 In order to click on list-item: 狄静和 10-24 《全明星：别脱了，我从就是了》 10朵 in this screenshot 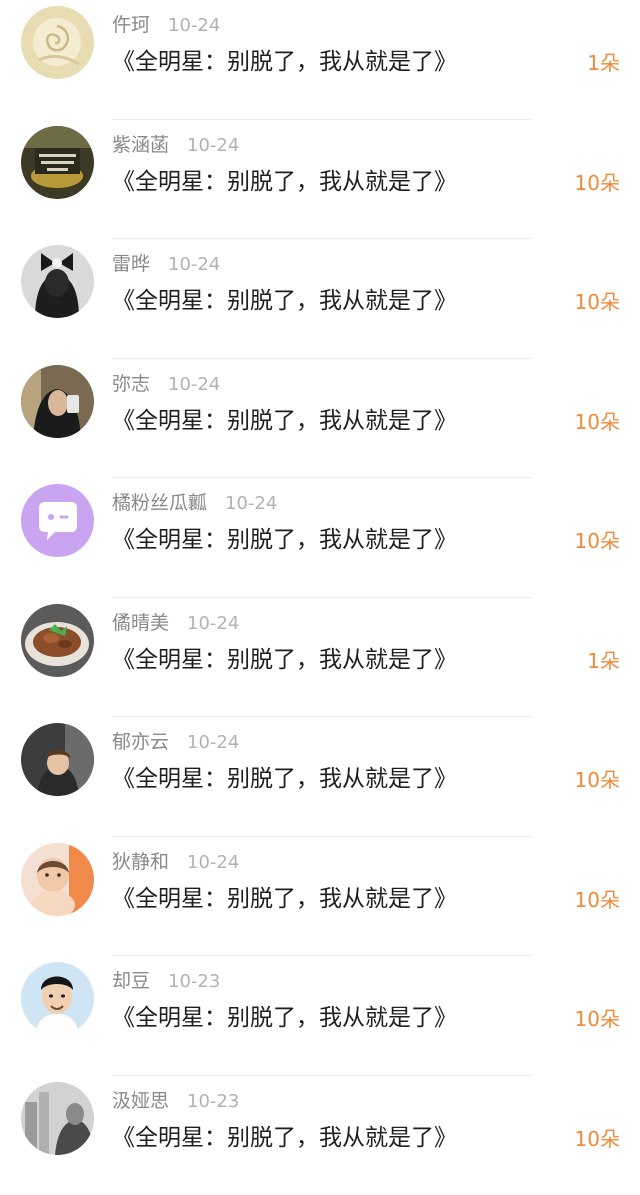, I will do `click(320, 897)`.